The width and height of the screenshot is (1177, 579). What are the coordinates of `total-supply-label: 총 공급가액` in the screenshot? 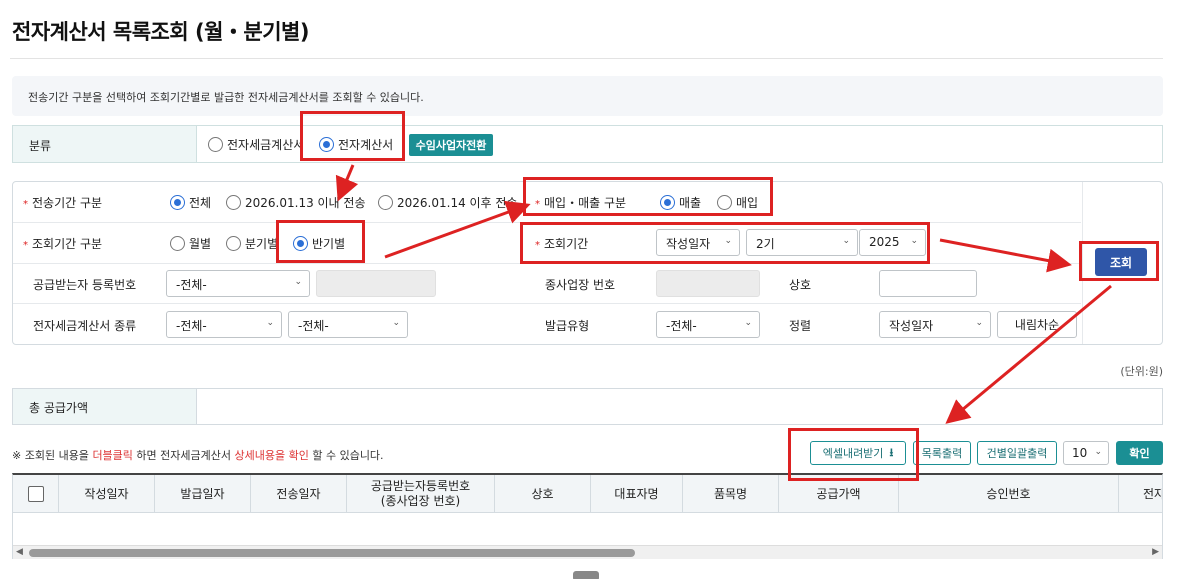 It's located at (105, 406).